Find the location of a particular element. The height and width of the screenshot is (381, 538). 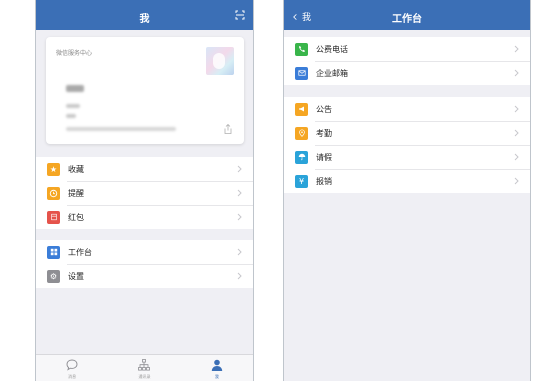

yen-icon: ¥ is located at coordinates (301, 181).